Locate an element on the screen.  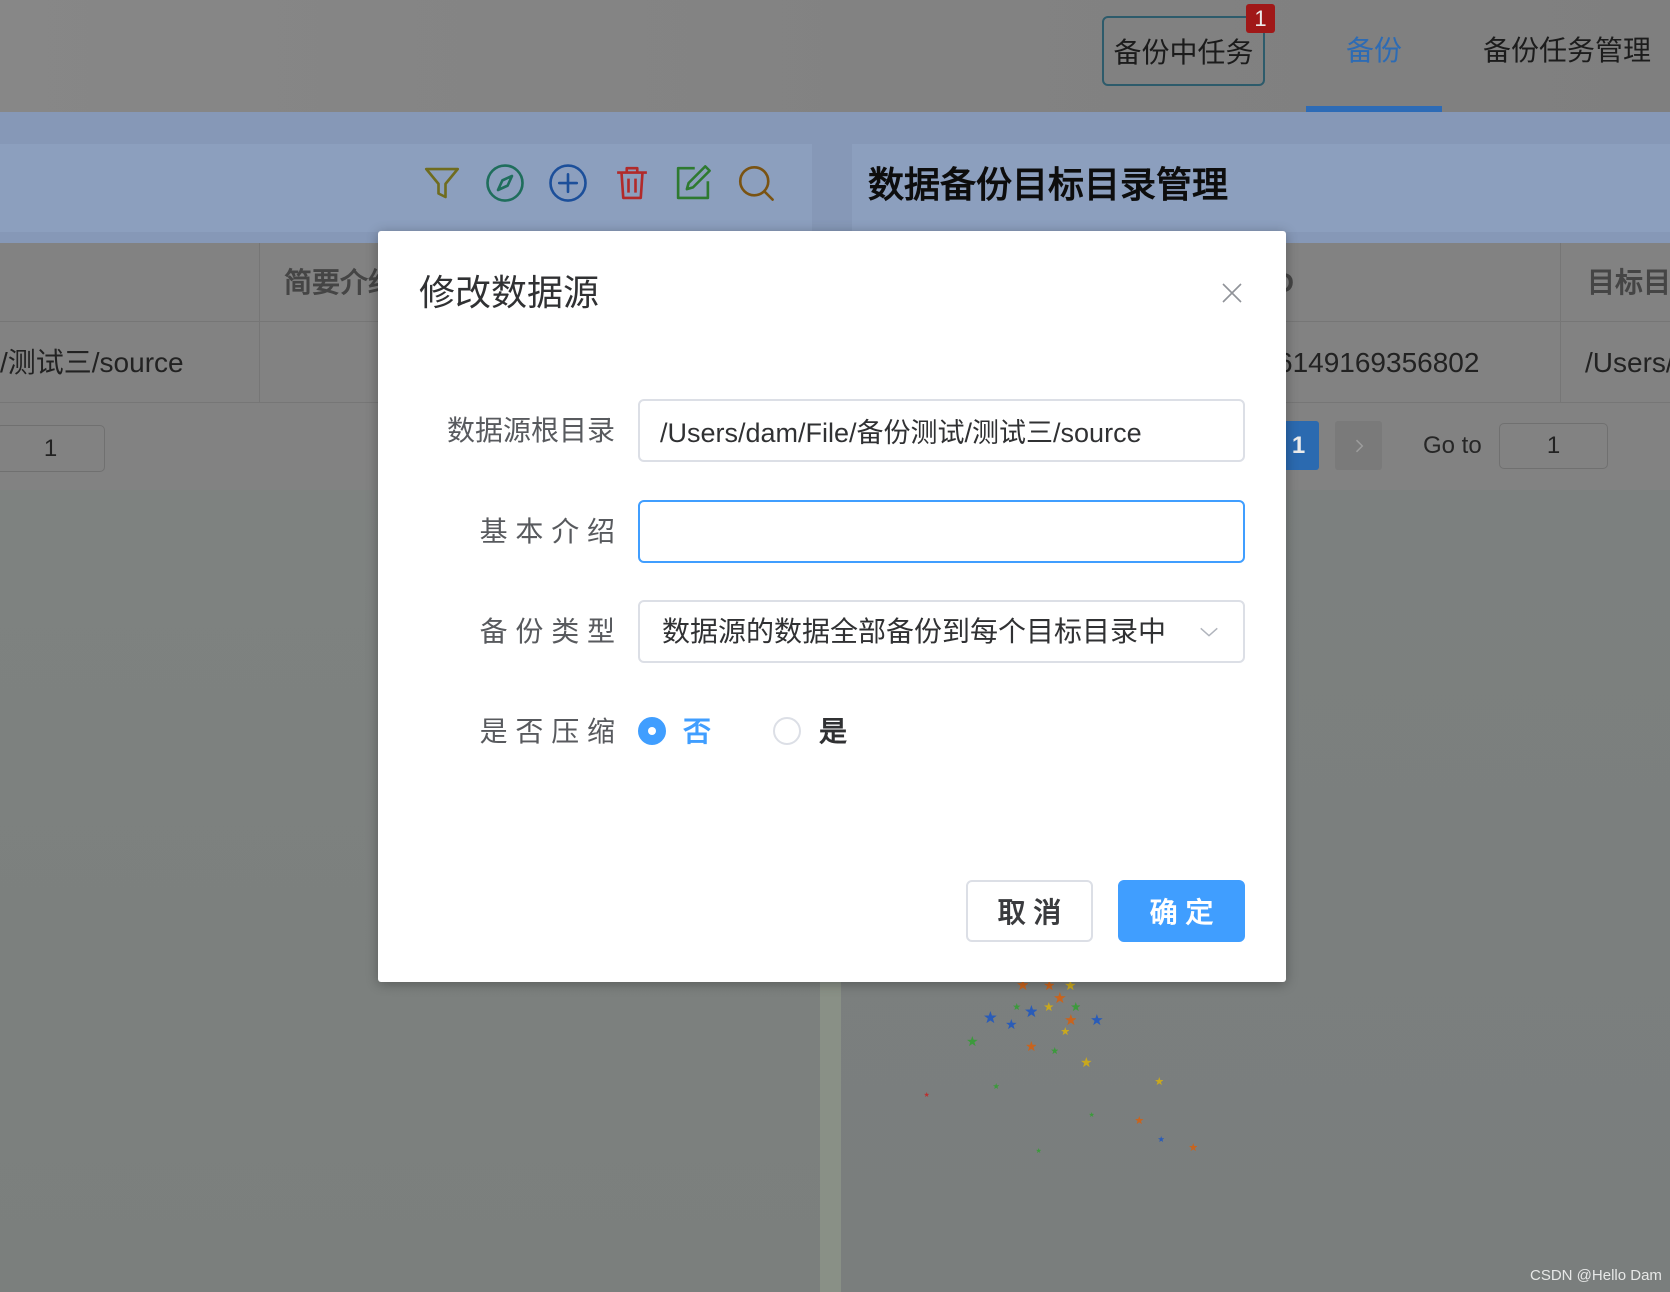
table-cell-root-dir: /测试三/source is located at coordinates (92, 362).